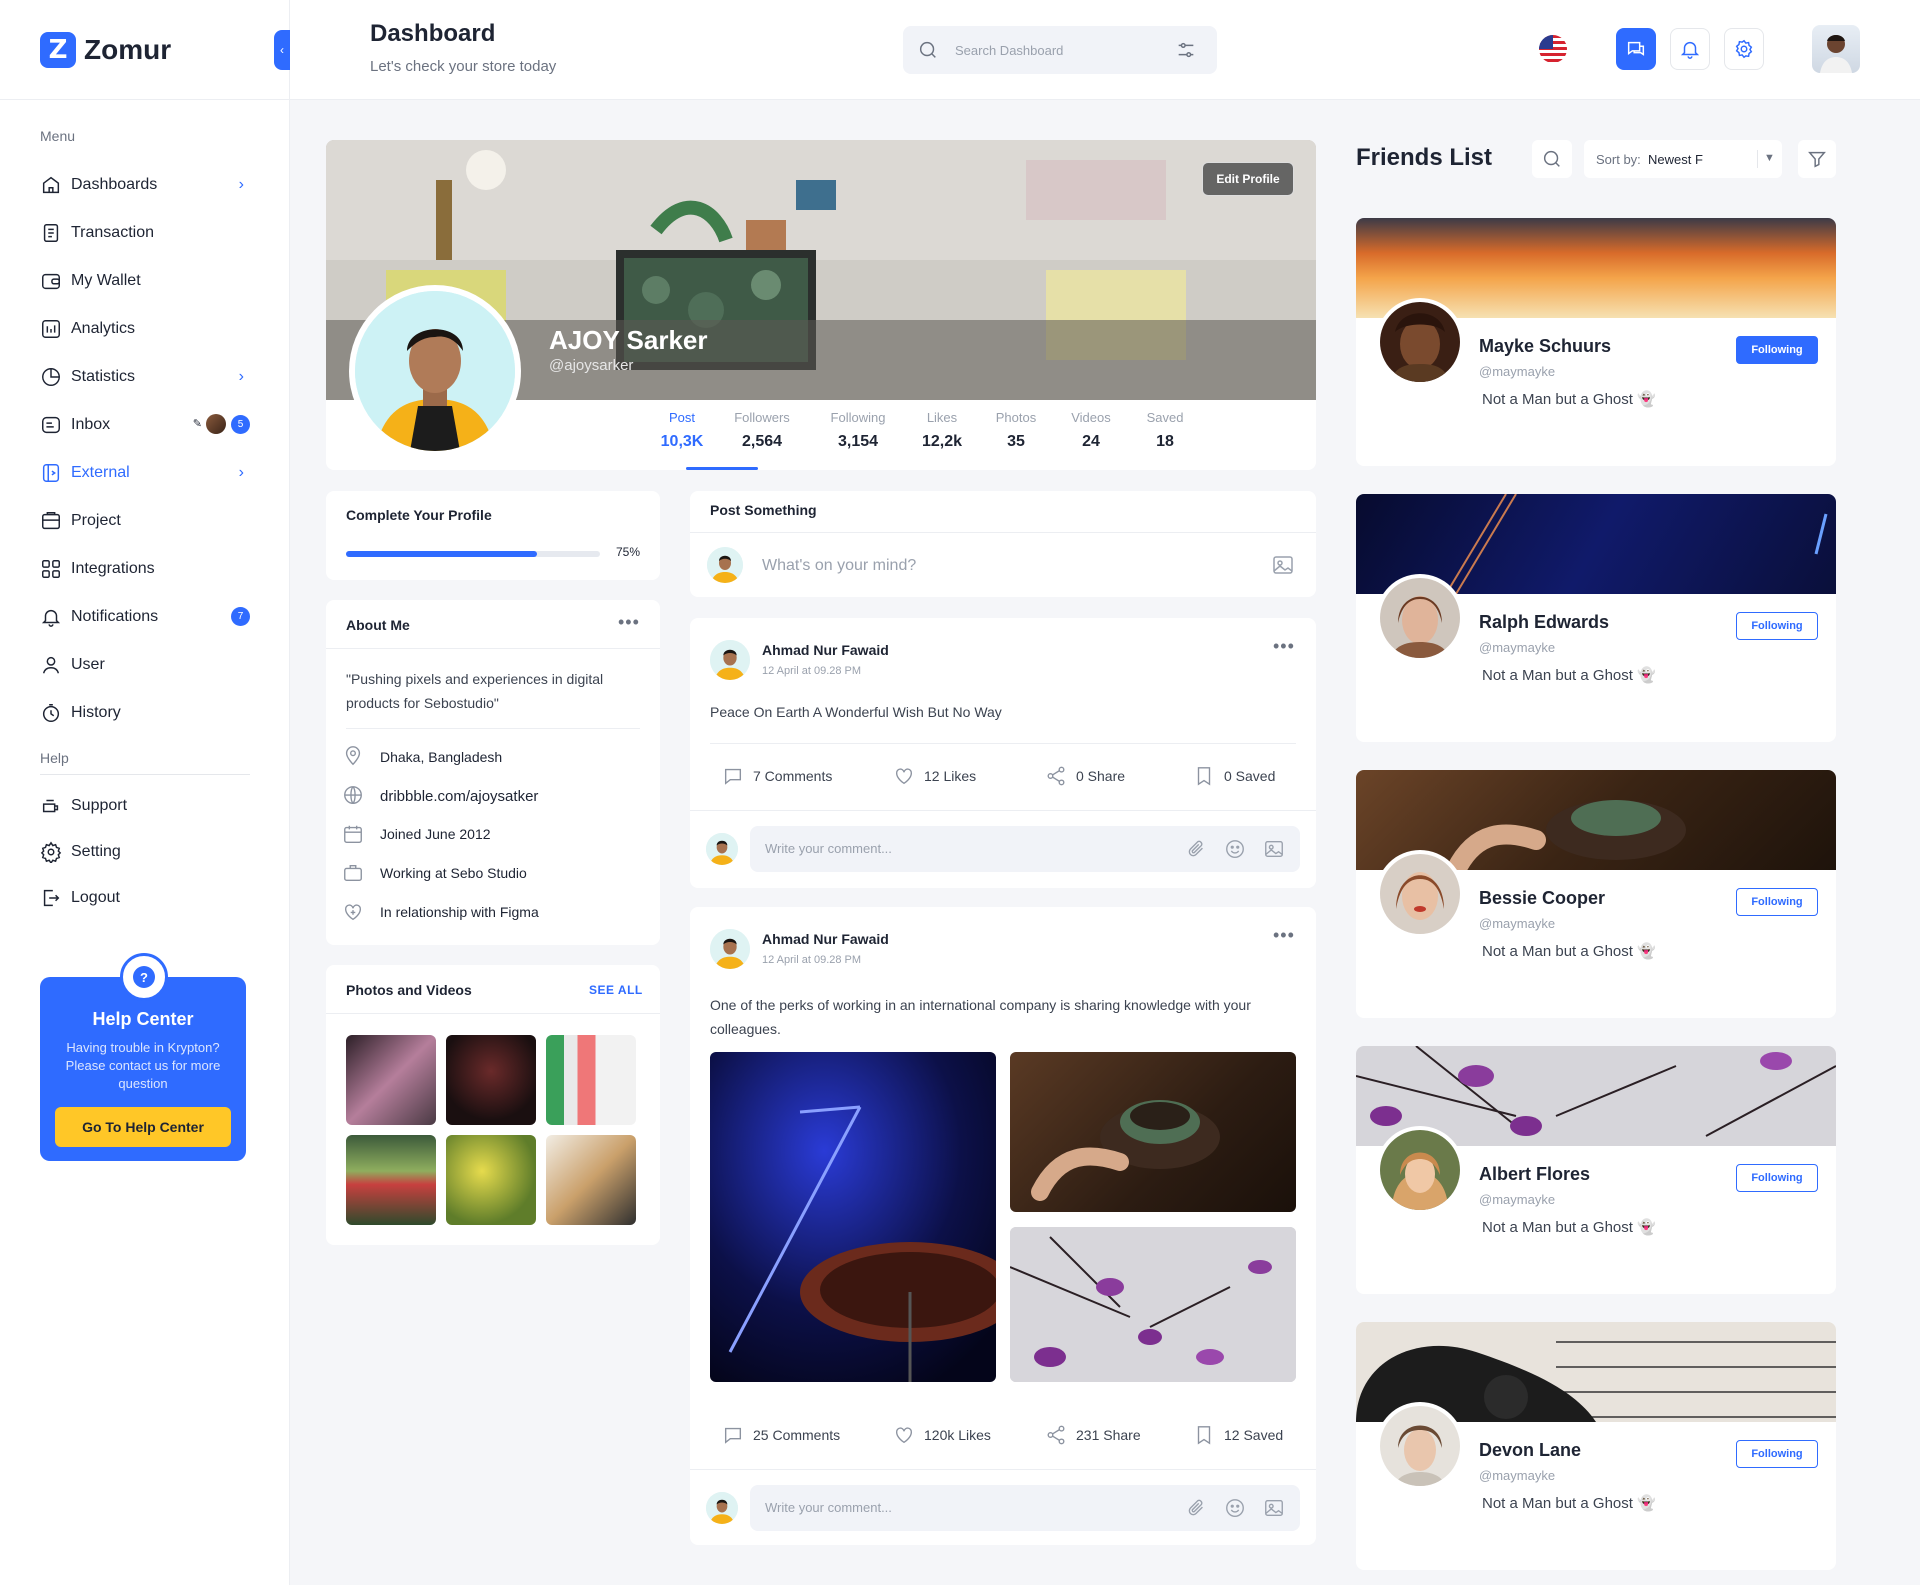 This screenshot has width=1920, height=1585. What do you see at coordinates (1002, 566) in the screenshot?
I see `composer-input: What's on your mind?` at bounding box center [1002, 566].